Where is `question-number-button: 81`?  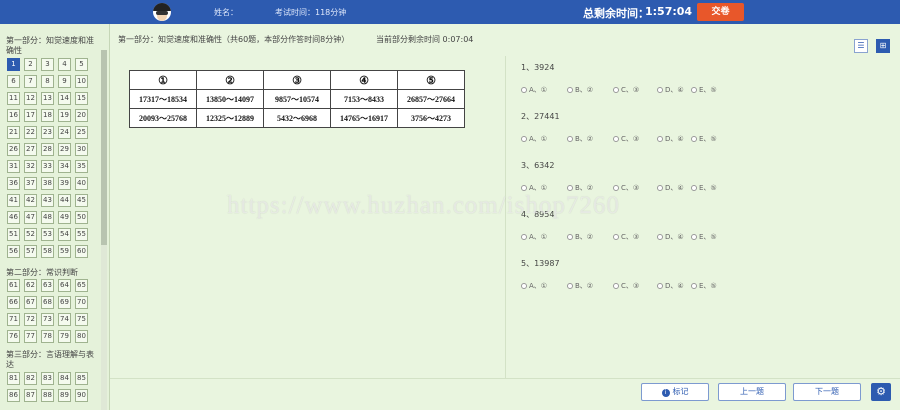
question-number-button: 81 is located at coordinates (13, 378).